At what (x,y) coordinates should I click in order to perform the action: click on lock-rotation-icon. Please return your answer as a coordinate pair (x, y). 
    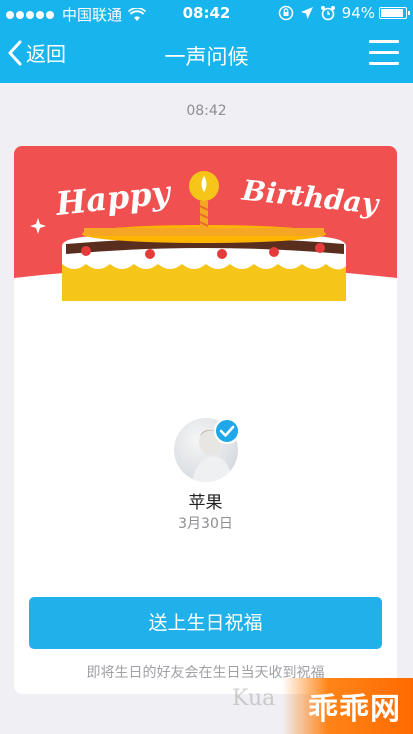
    Looking at the image, I should click on (285, 13).